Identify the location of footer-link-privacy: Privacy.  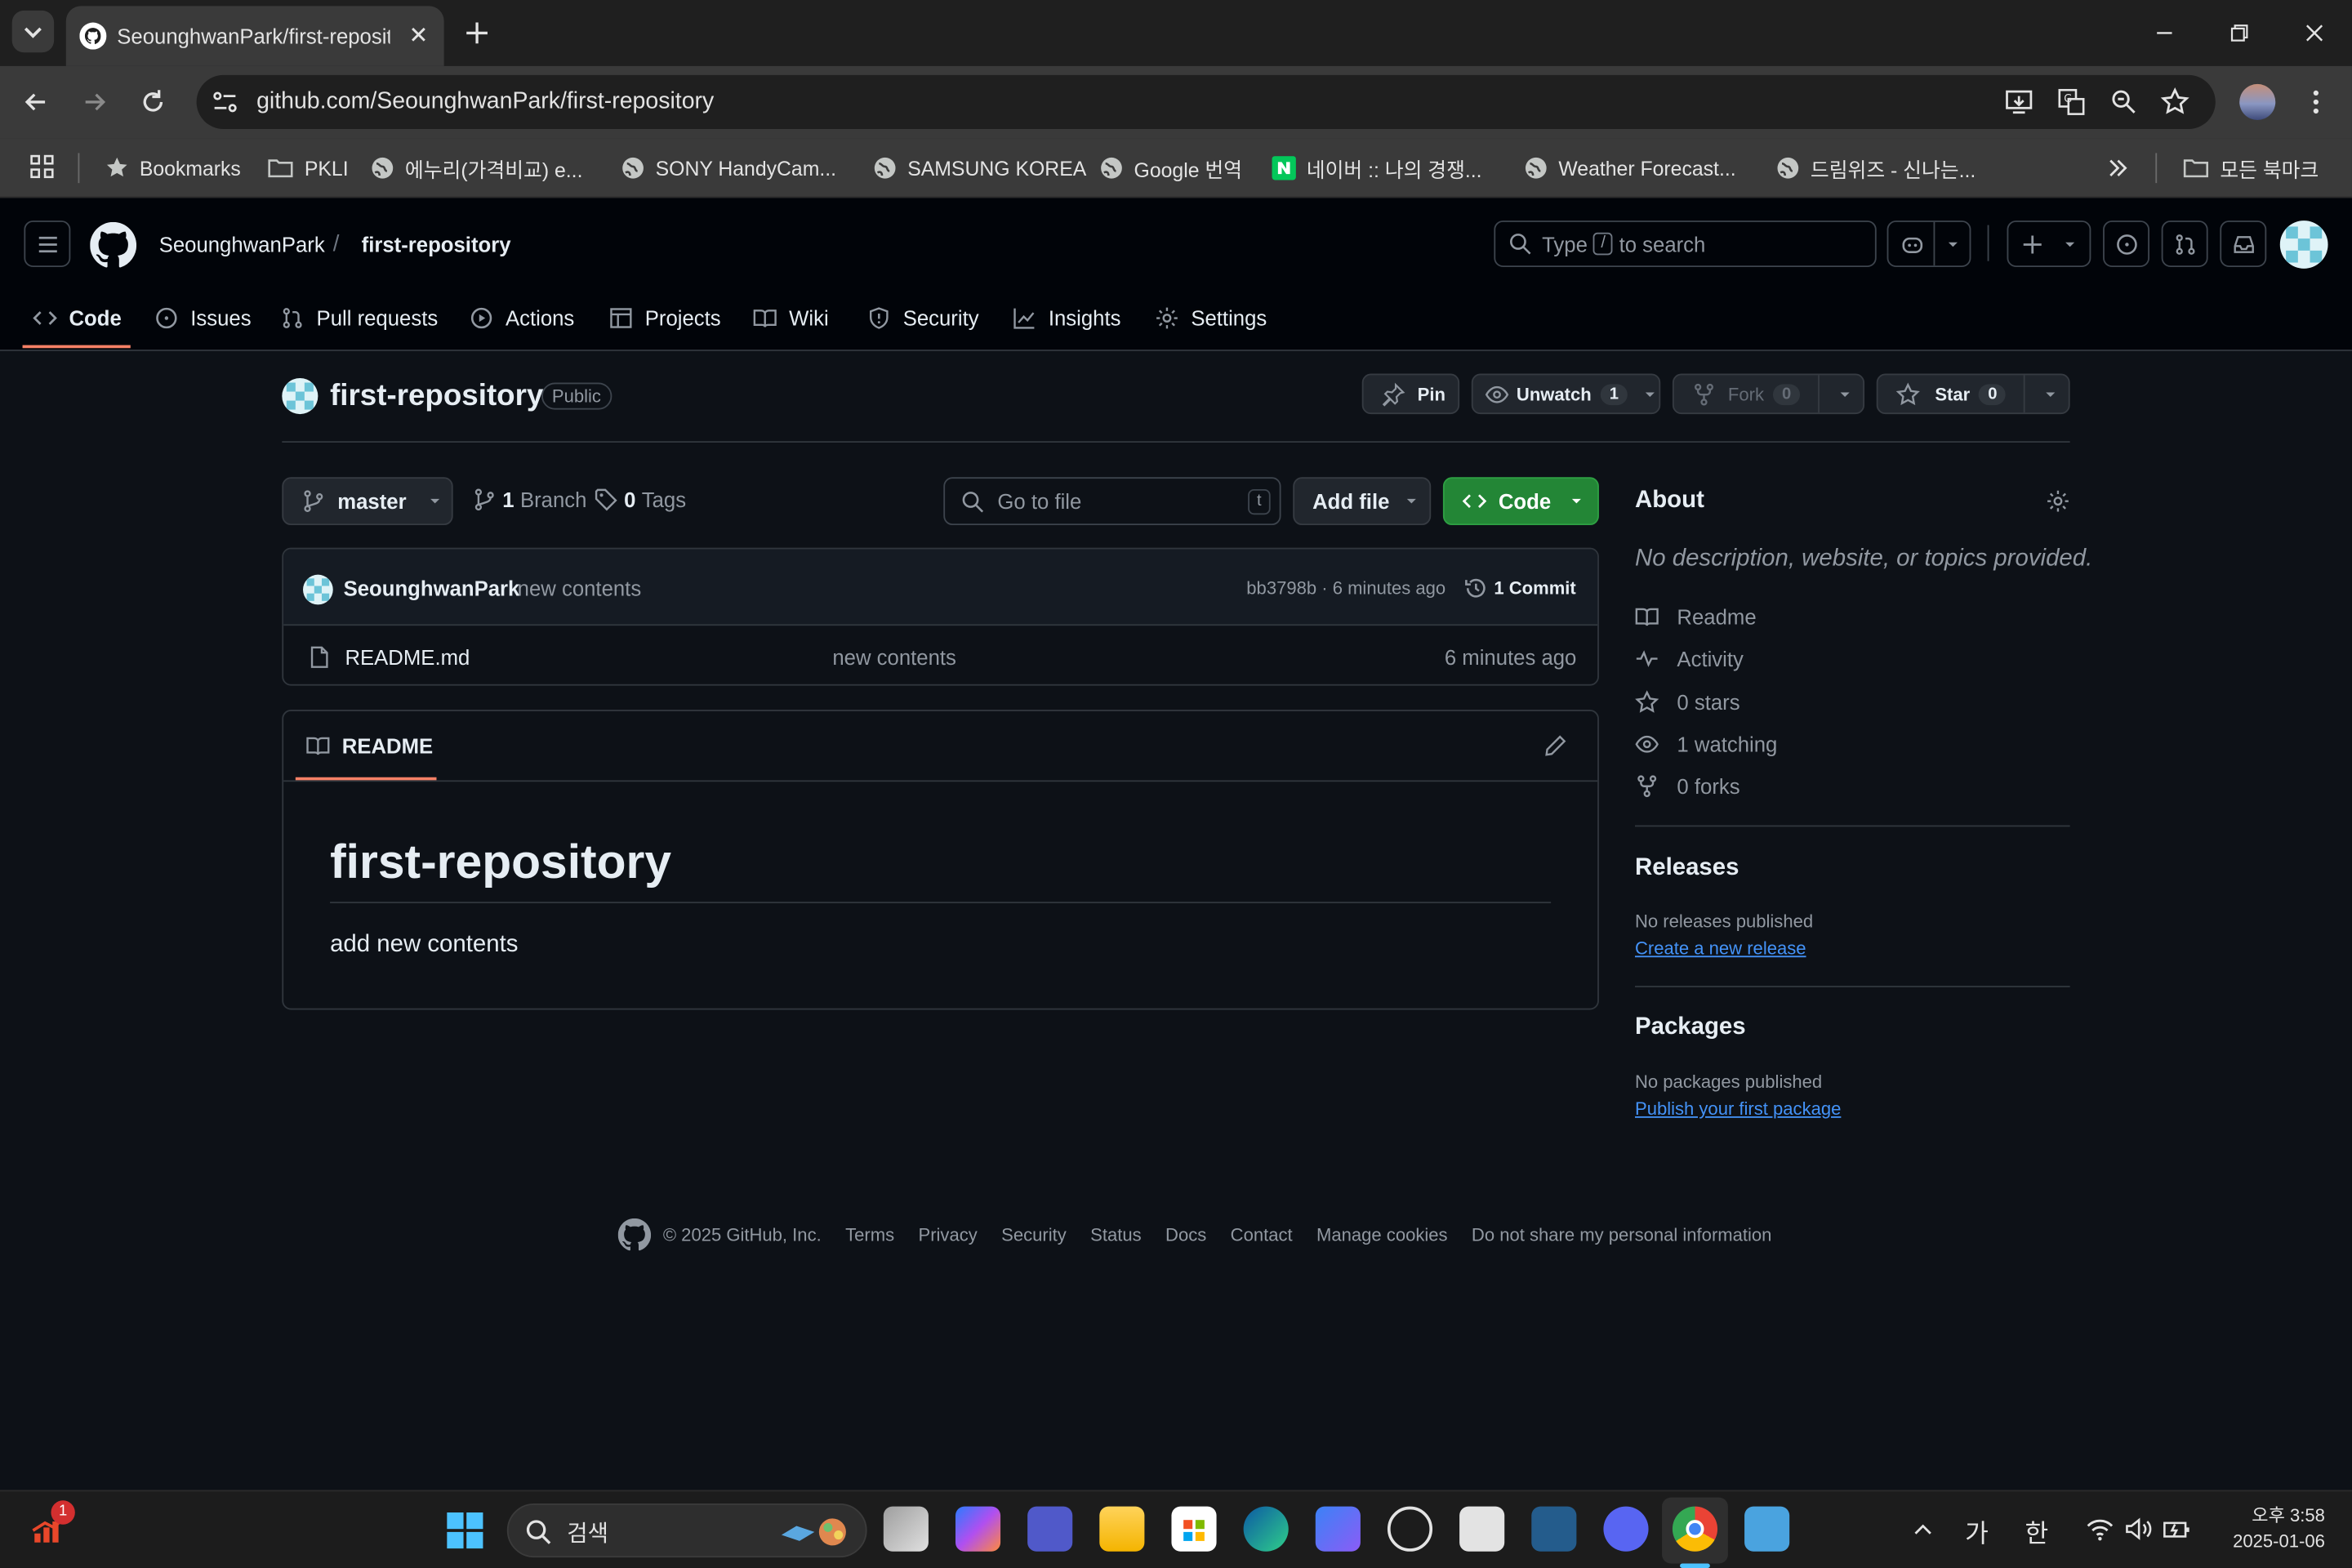
(947, 1234).